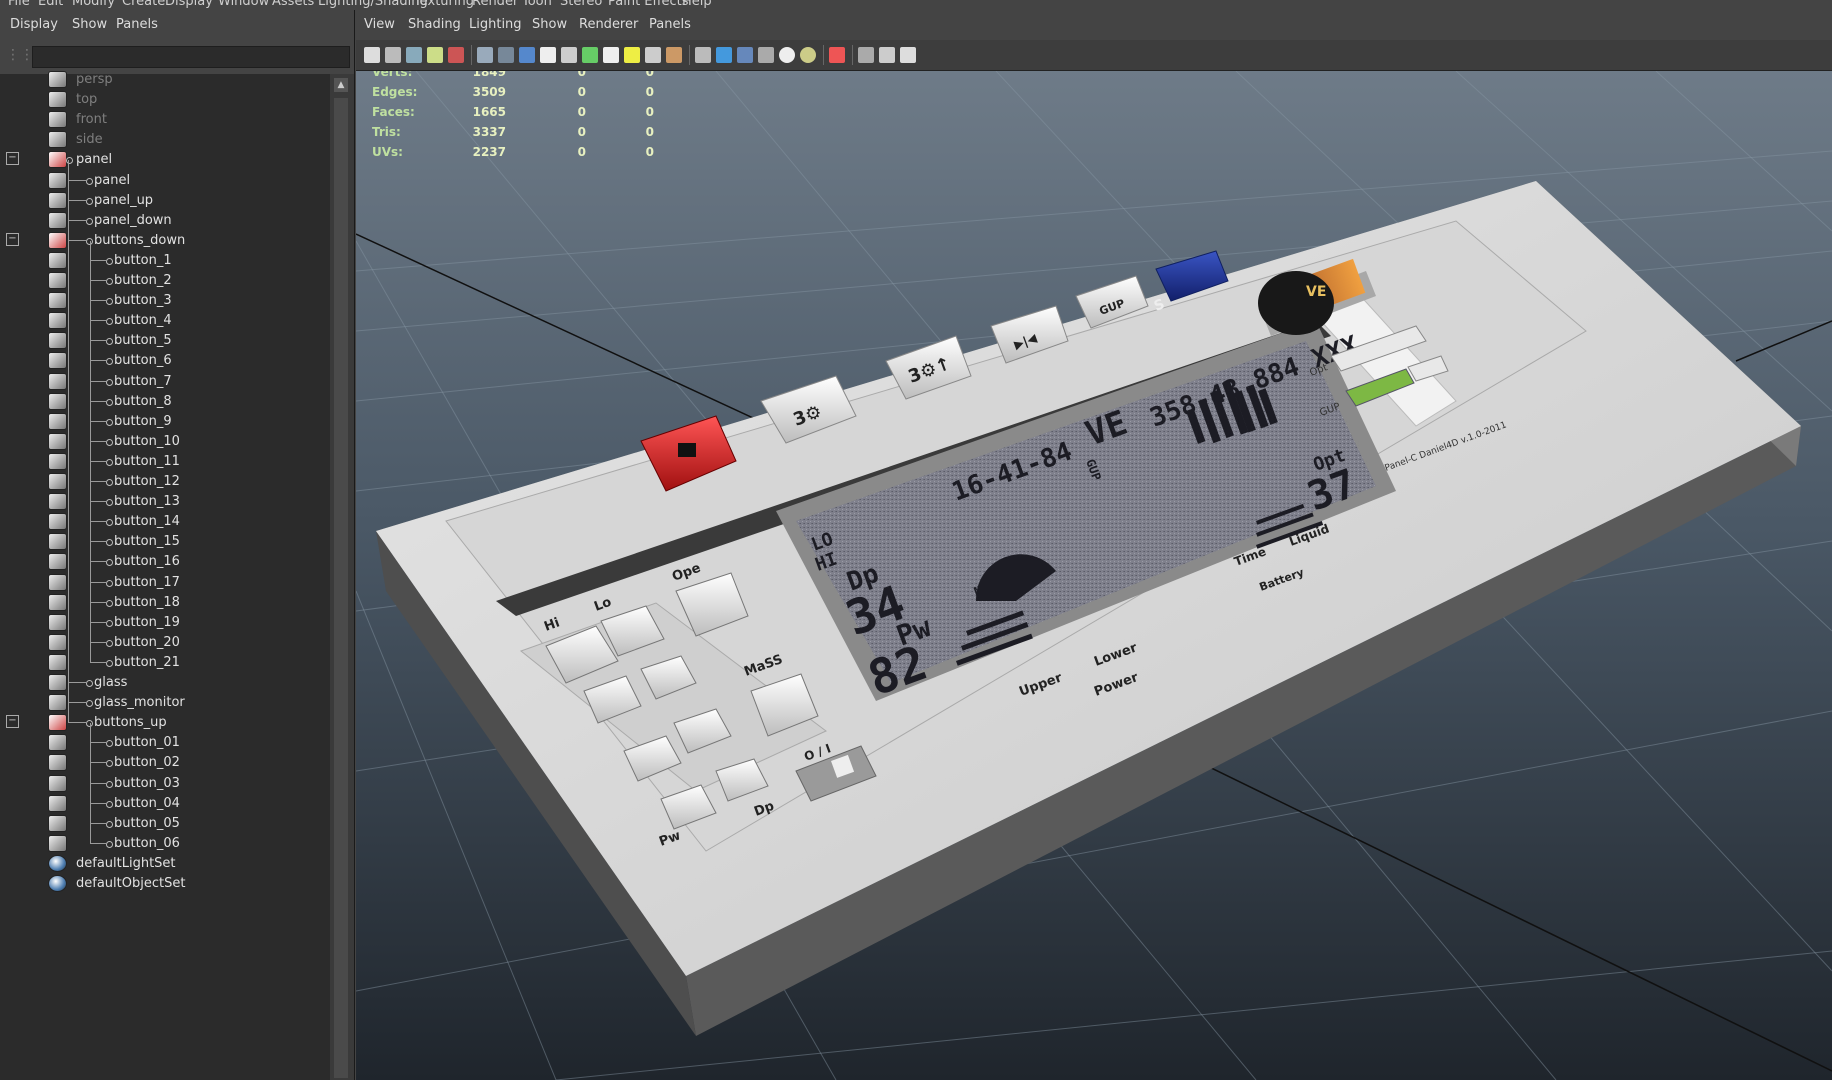  Describe the element at coordinates (434, 24) in the screenshot. I see `viewport-menu-shading: Shading` at that location.